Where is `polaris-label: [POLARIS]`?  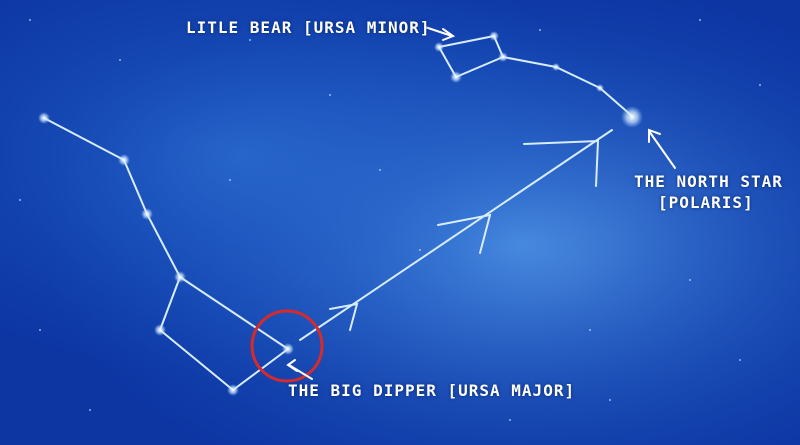
polaris-label: [POLARIS] is located at coordinates (706, 202).